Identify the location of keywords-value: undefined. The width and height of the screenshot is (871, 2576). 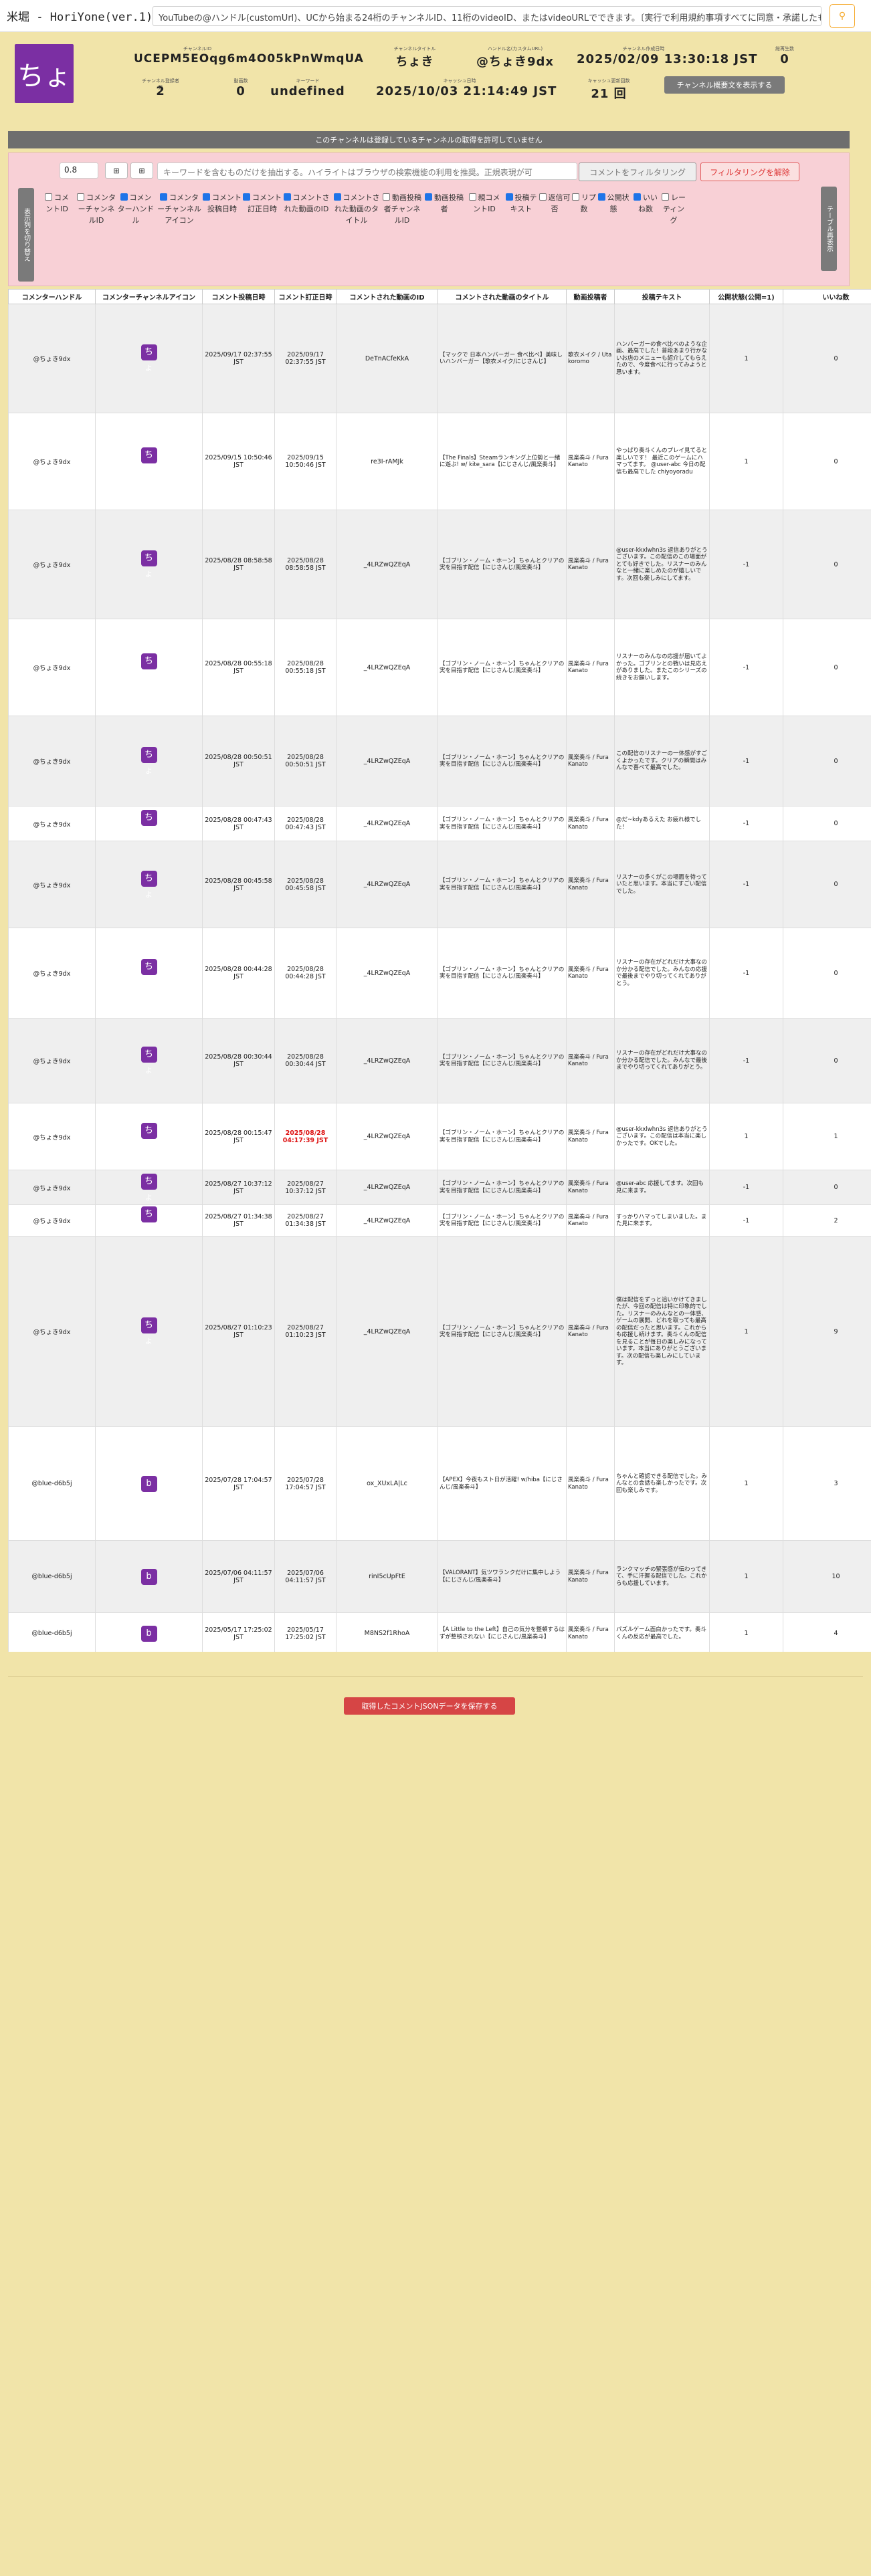
(307, 91).